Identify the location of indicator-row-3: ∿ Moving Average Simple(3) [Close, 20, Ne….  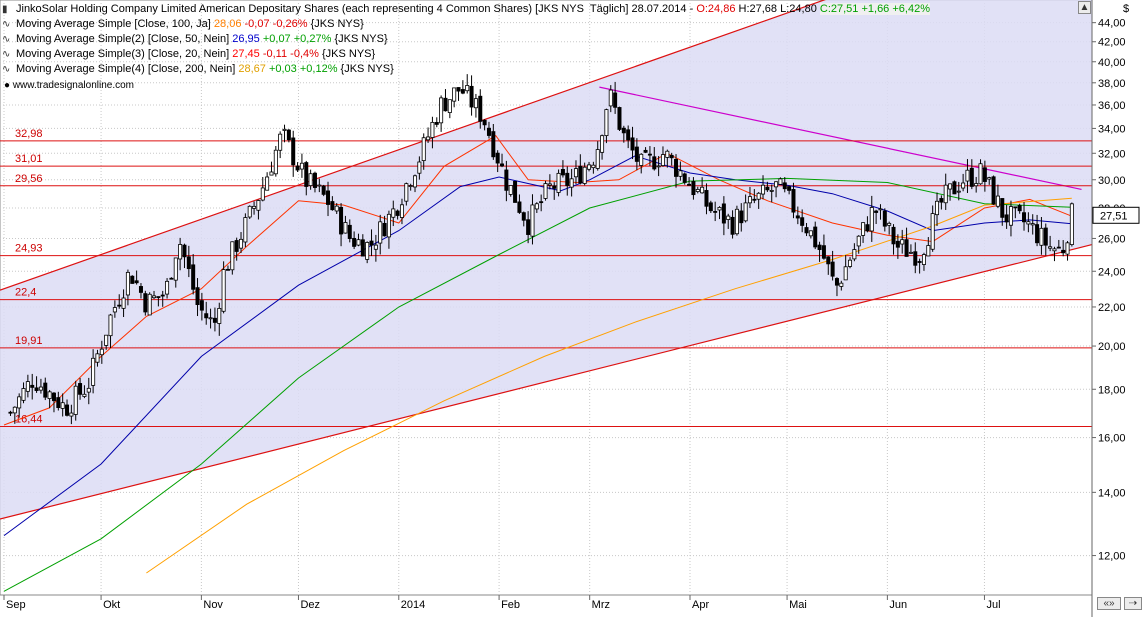
(466, 54).